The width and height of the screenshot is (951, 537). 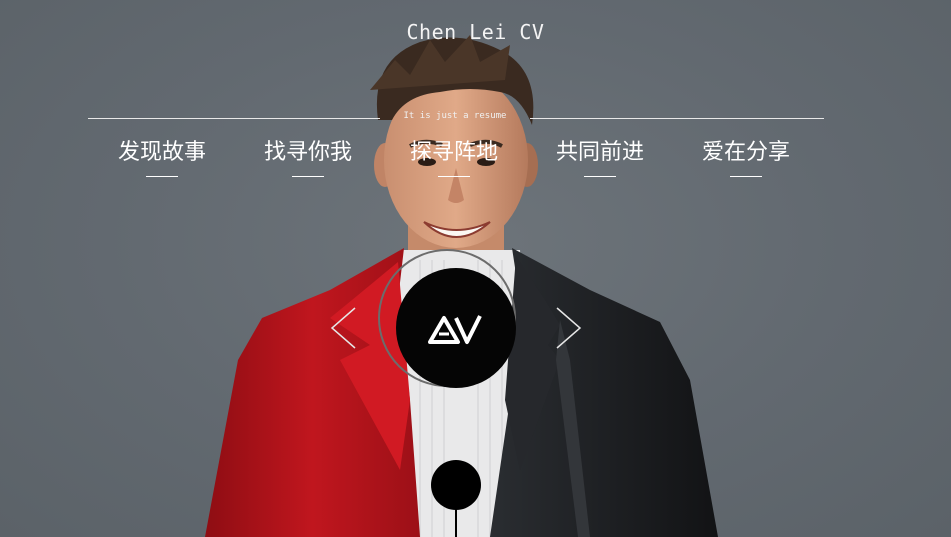 I want to click on nav-item-explore-base: 探寻阵地, so click(x=454, y=155).